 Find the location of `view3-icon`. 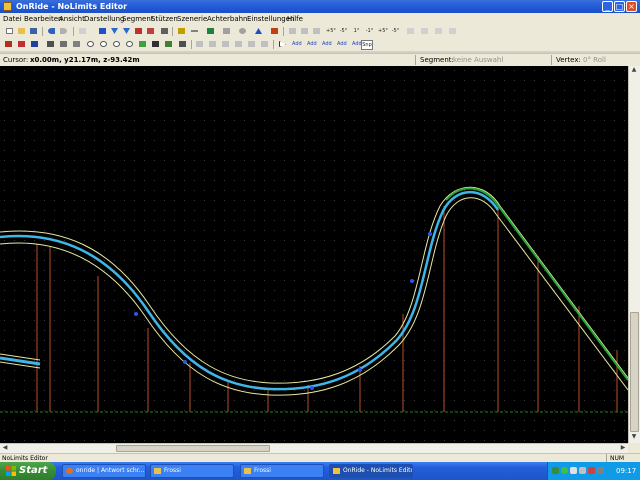

view3-icon is located at coordinates (316, 31).